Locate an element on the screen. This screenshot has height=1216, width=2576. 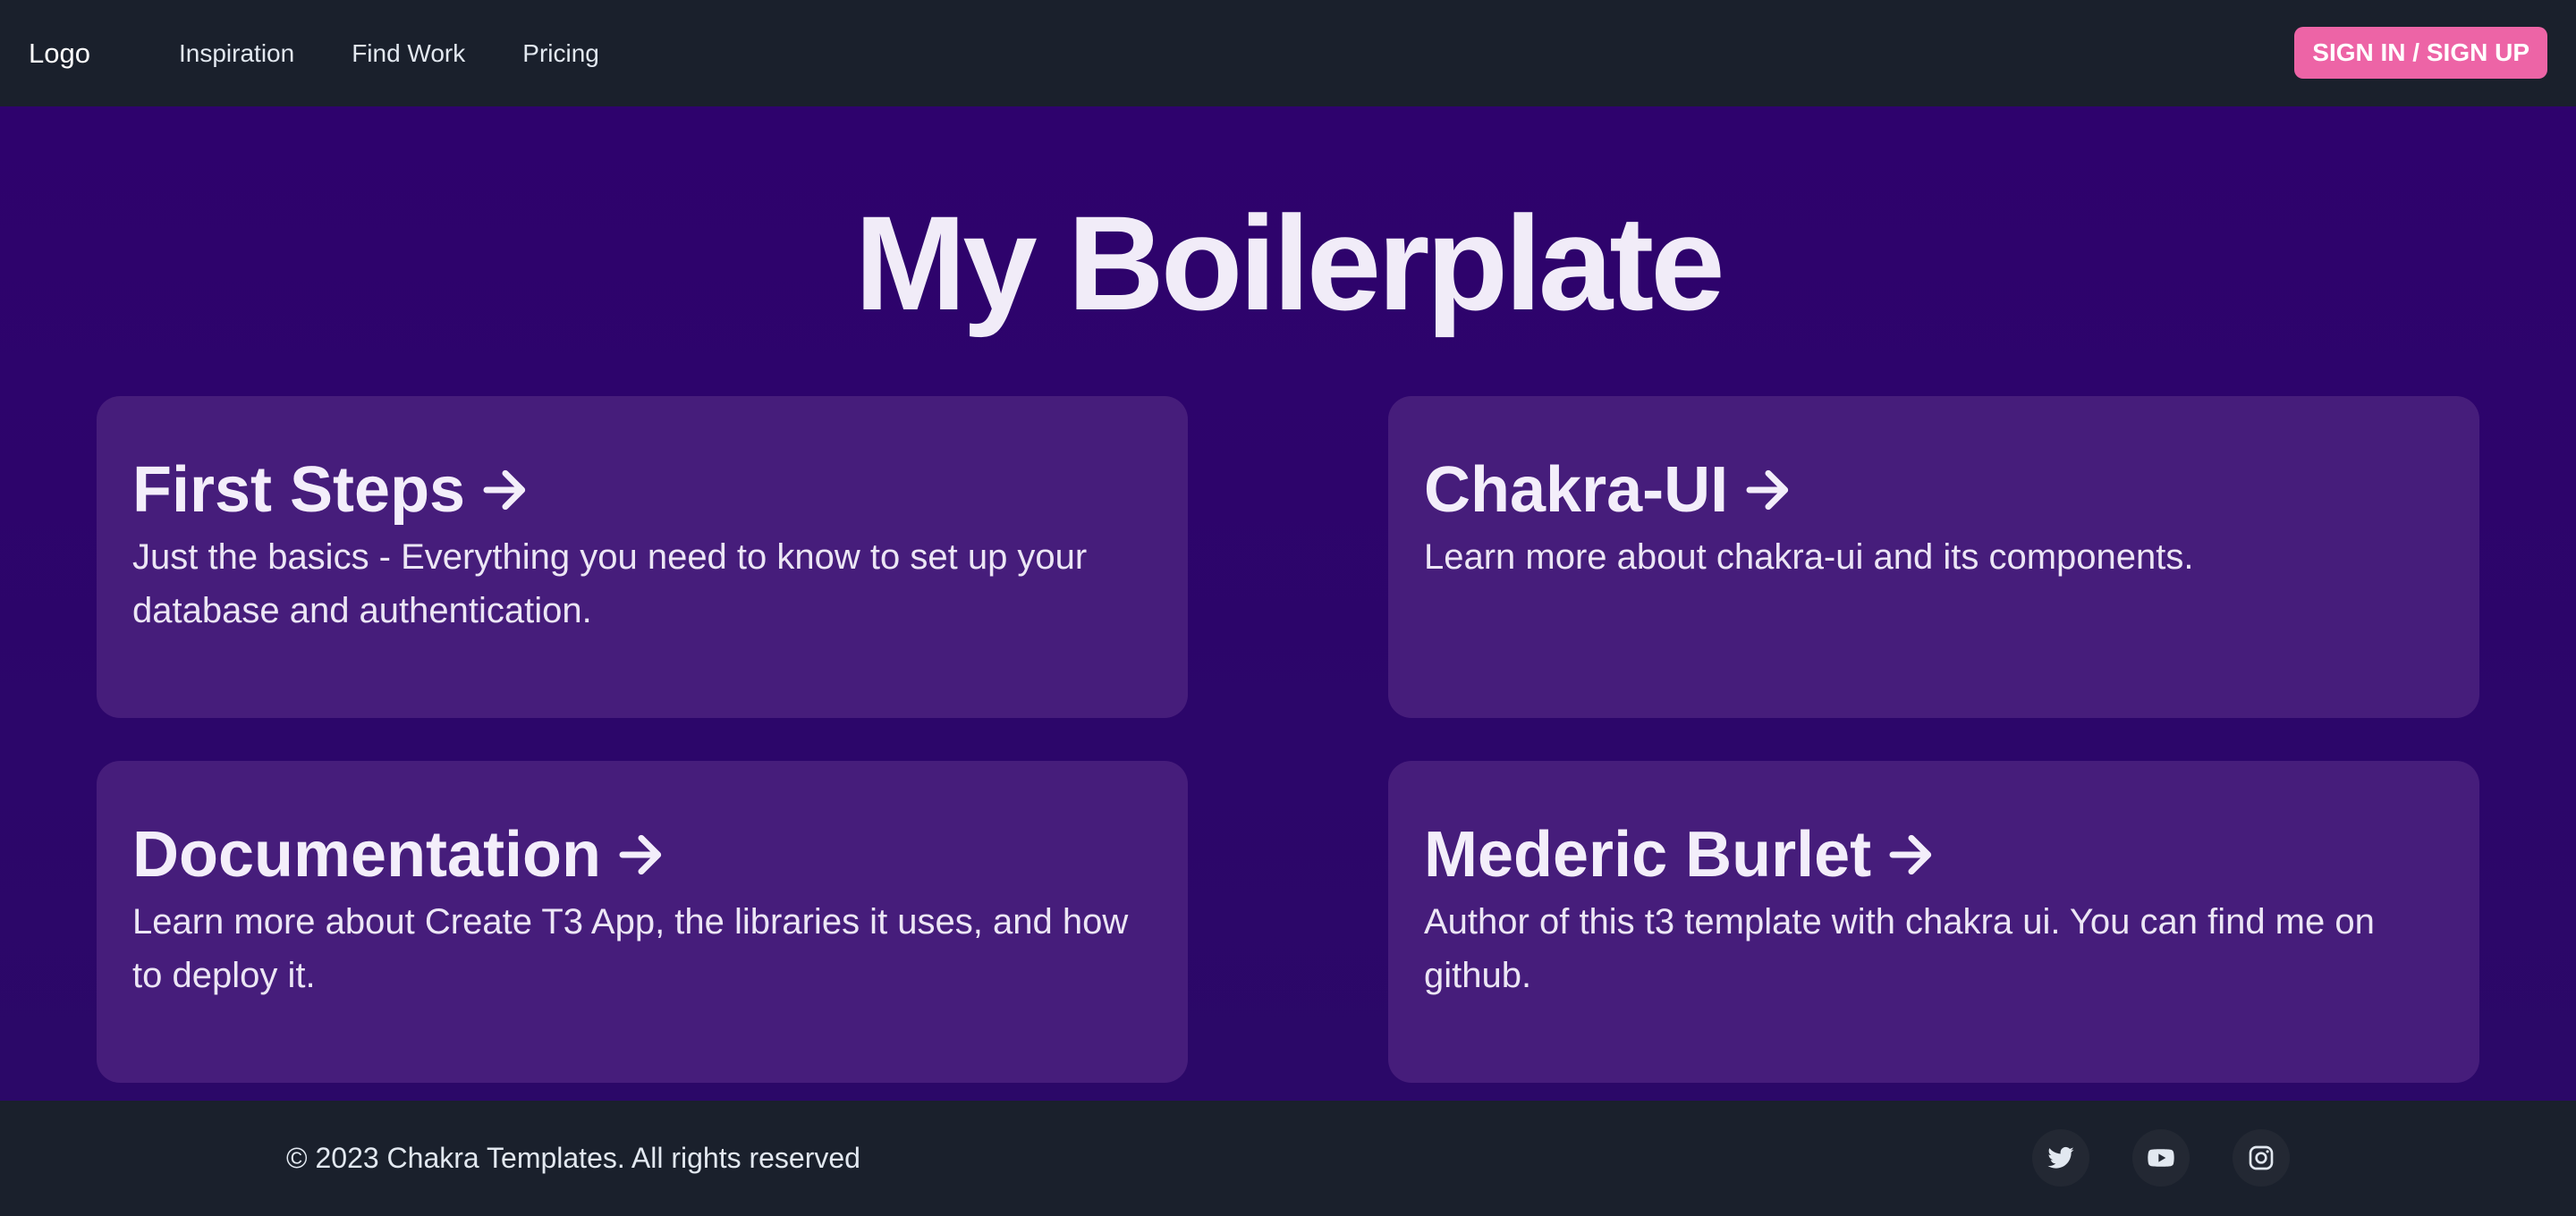
page-title: My Boilerplate is located at coordinates (1289, 263).